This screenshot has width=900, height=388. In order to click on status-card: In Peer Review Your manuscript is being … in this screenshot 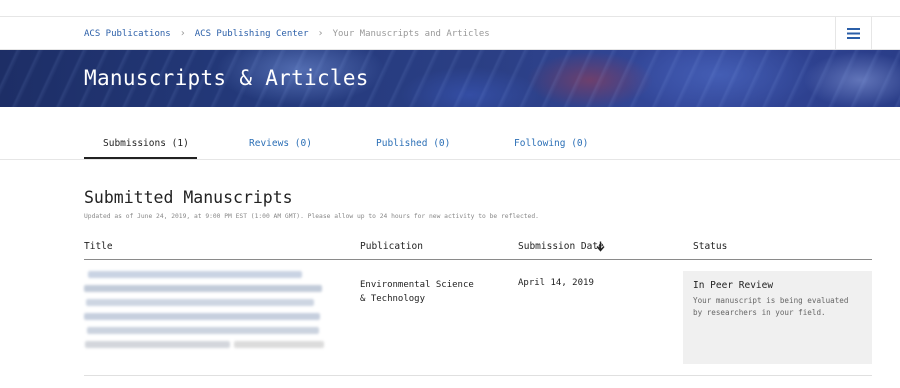, I will do `click(777, 317)`.